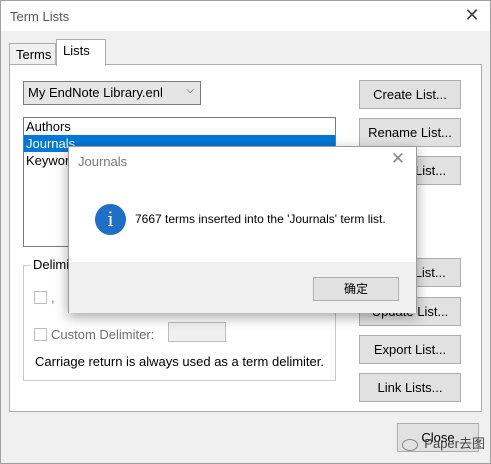  Describe the element at coordinates (409, 444) in the screenshot. I see `wechat-icon` at that location.